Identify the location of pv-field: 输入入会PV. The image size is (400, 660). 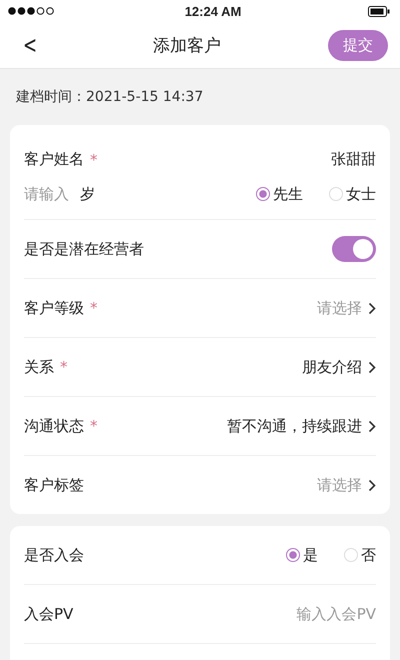
(306, 614).